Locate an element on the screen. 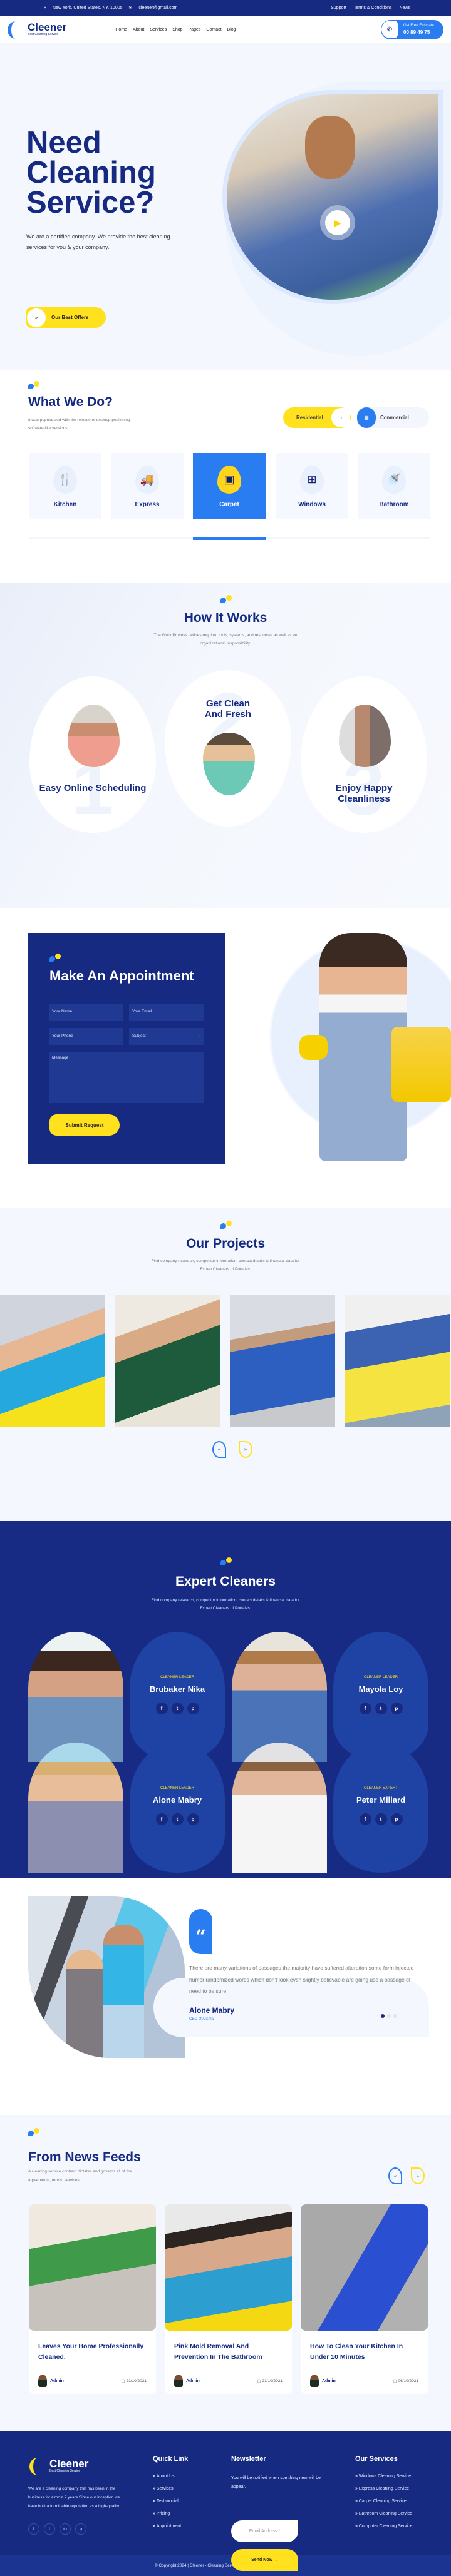 Image resolution: width=451 pixels, height=2576 pixels. nav-home: Home is located at coordinates (121, 30).